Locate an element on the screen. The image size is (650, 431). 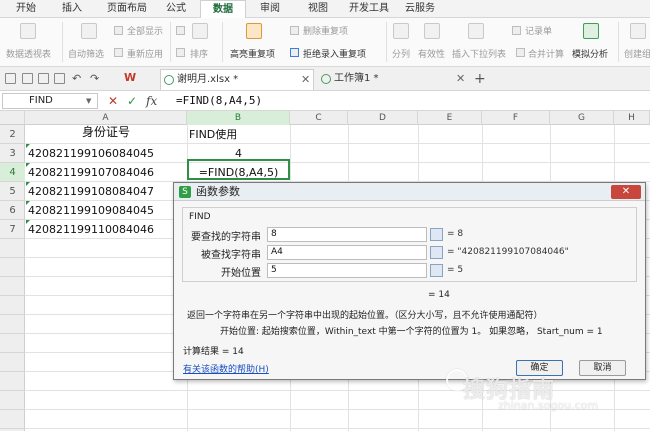
menu-tab-data: 数据 is located at coordinates (223, 9).